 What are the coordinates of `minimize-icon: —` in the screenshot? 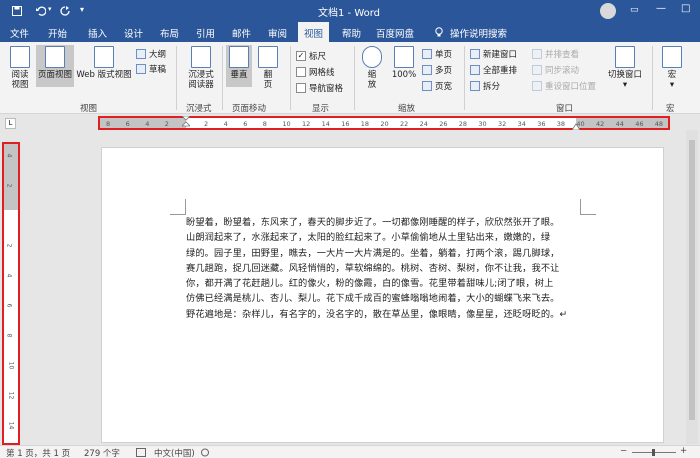 It's located at (661, 8).